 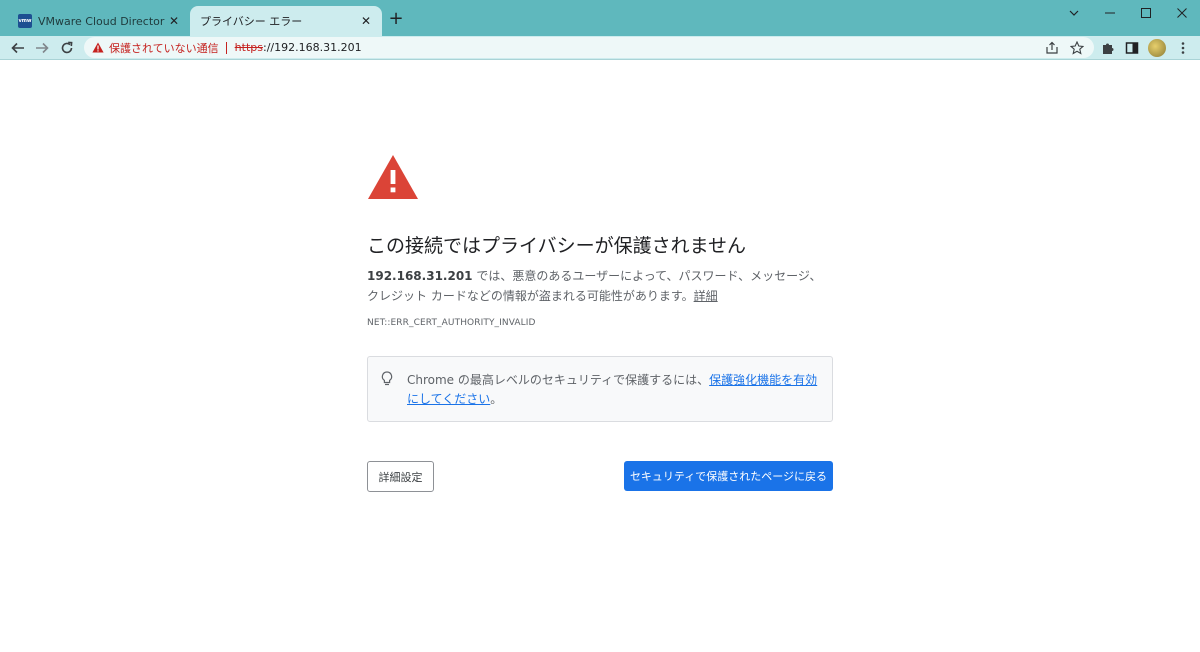 What do you see at coordinates (25, 21) in the screenshot?
I see `vmware-favicon-icon: vmw` at bounding box center [25, 21].